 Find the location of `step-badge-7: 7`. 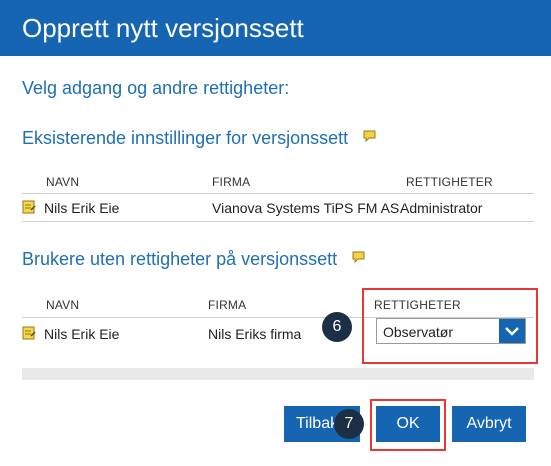

step-badge-7: 7 is located at coordinates (349, 424).